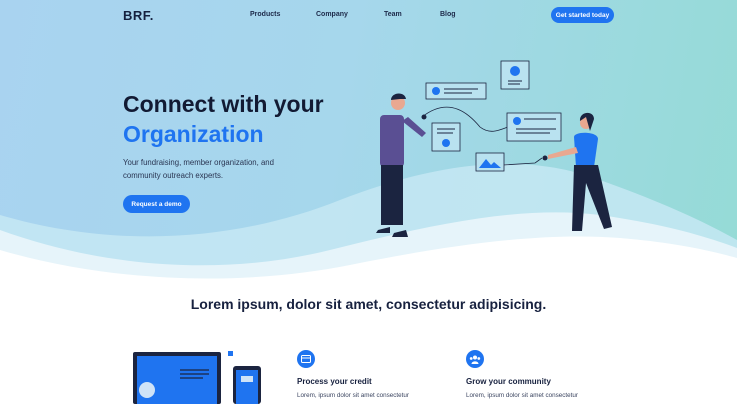 The width and height of the screenshot is (737, 404). Describe the element at coordinates (223, 119) in the screenshot. I see `hero-title: Connect with your Organization` at that location.